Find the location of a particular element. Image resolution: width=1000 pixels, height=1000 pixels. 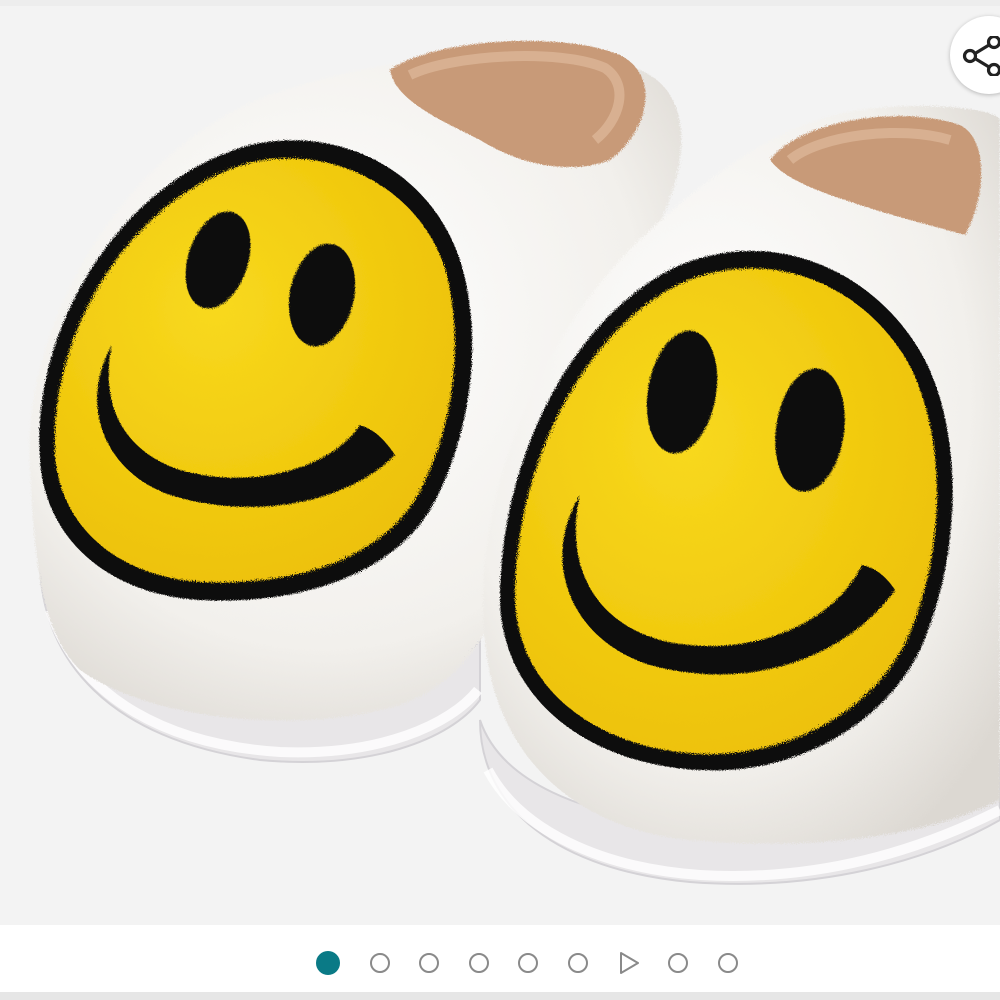

play-icon is located at coordinates (629, 963).